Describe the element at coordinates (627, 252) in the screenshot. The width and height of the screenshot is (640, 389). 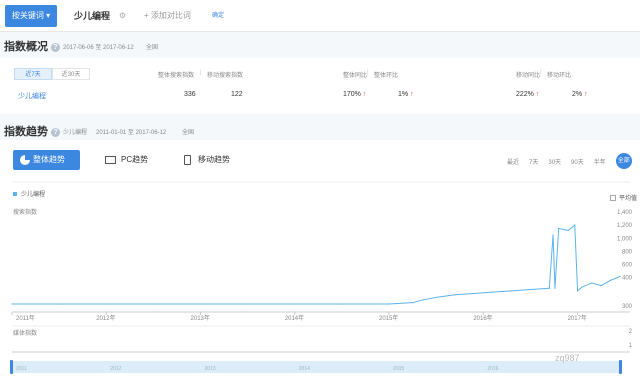
I see `y-tick-label: 800` at that location.